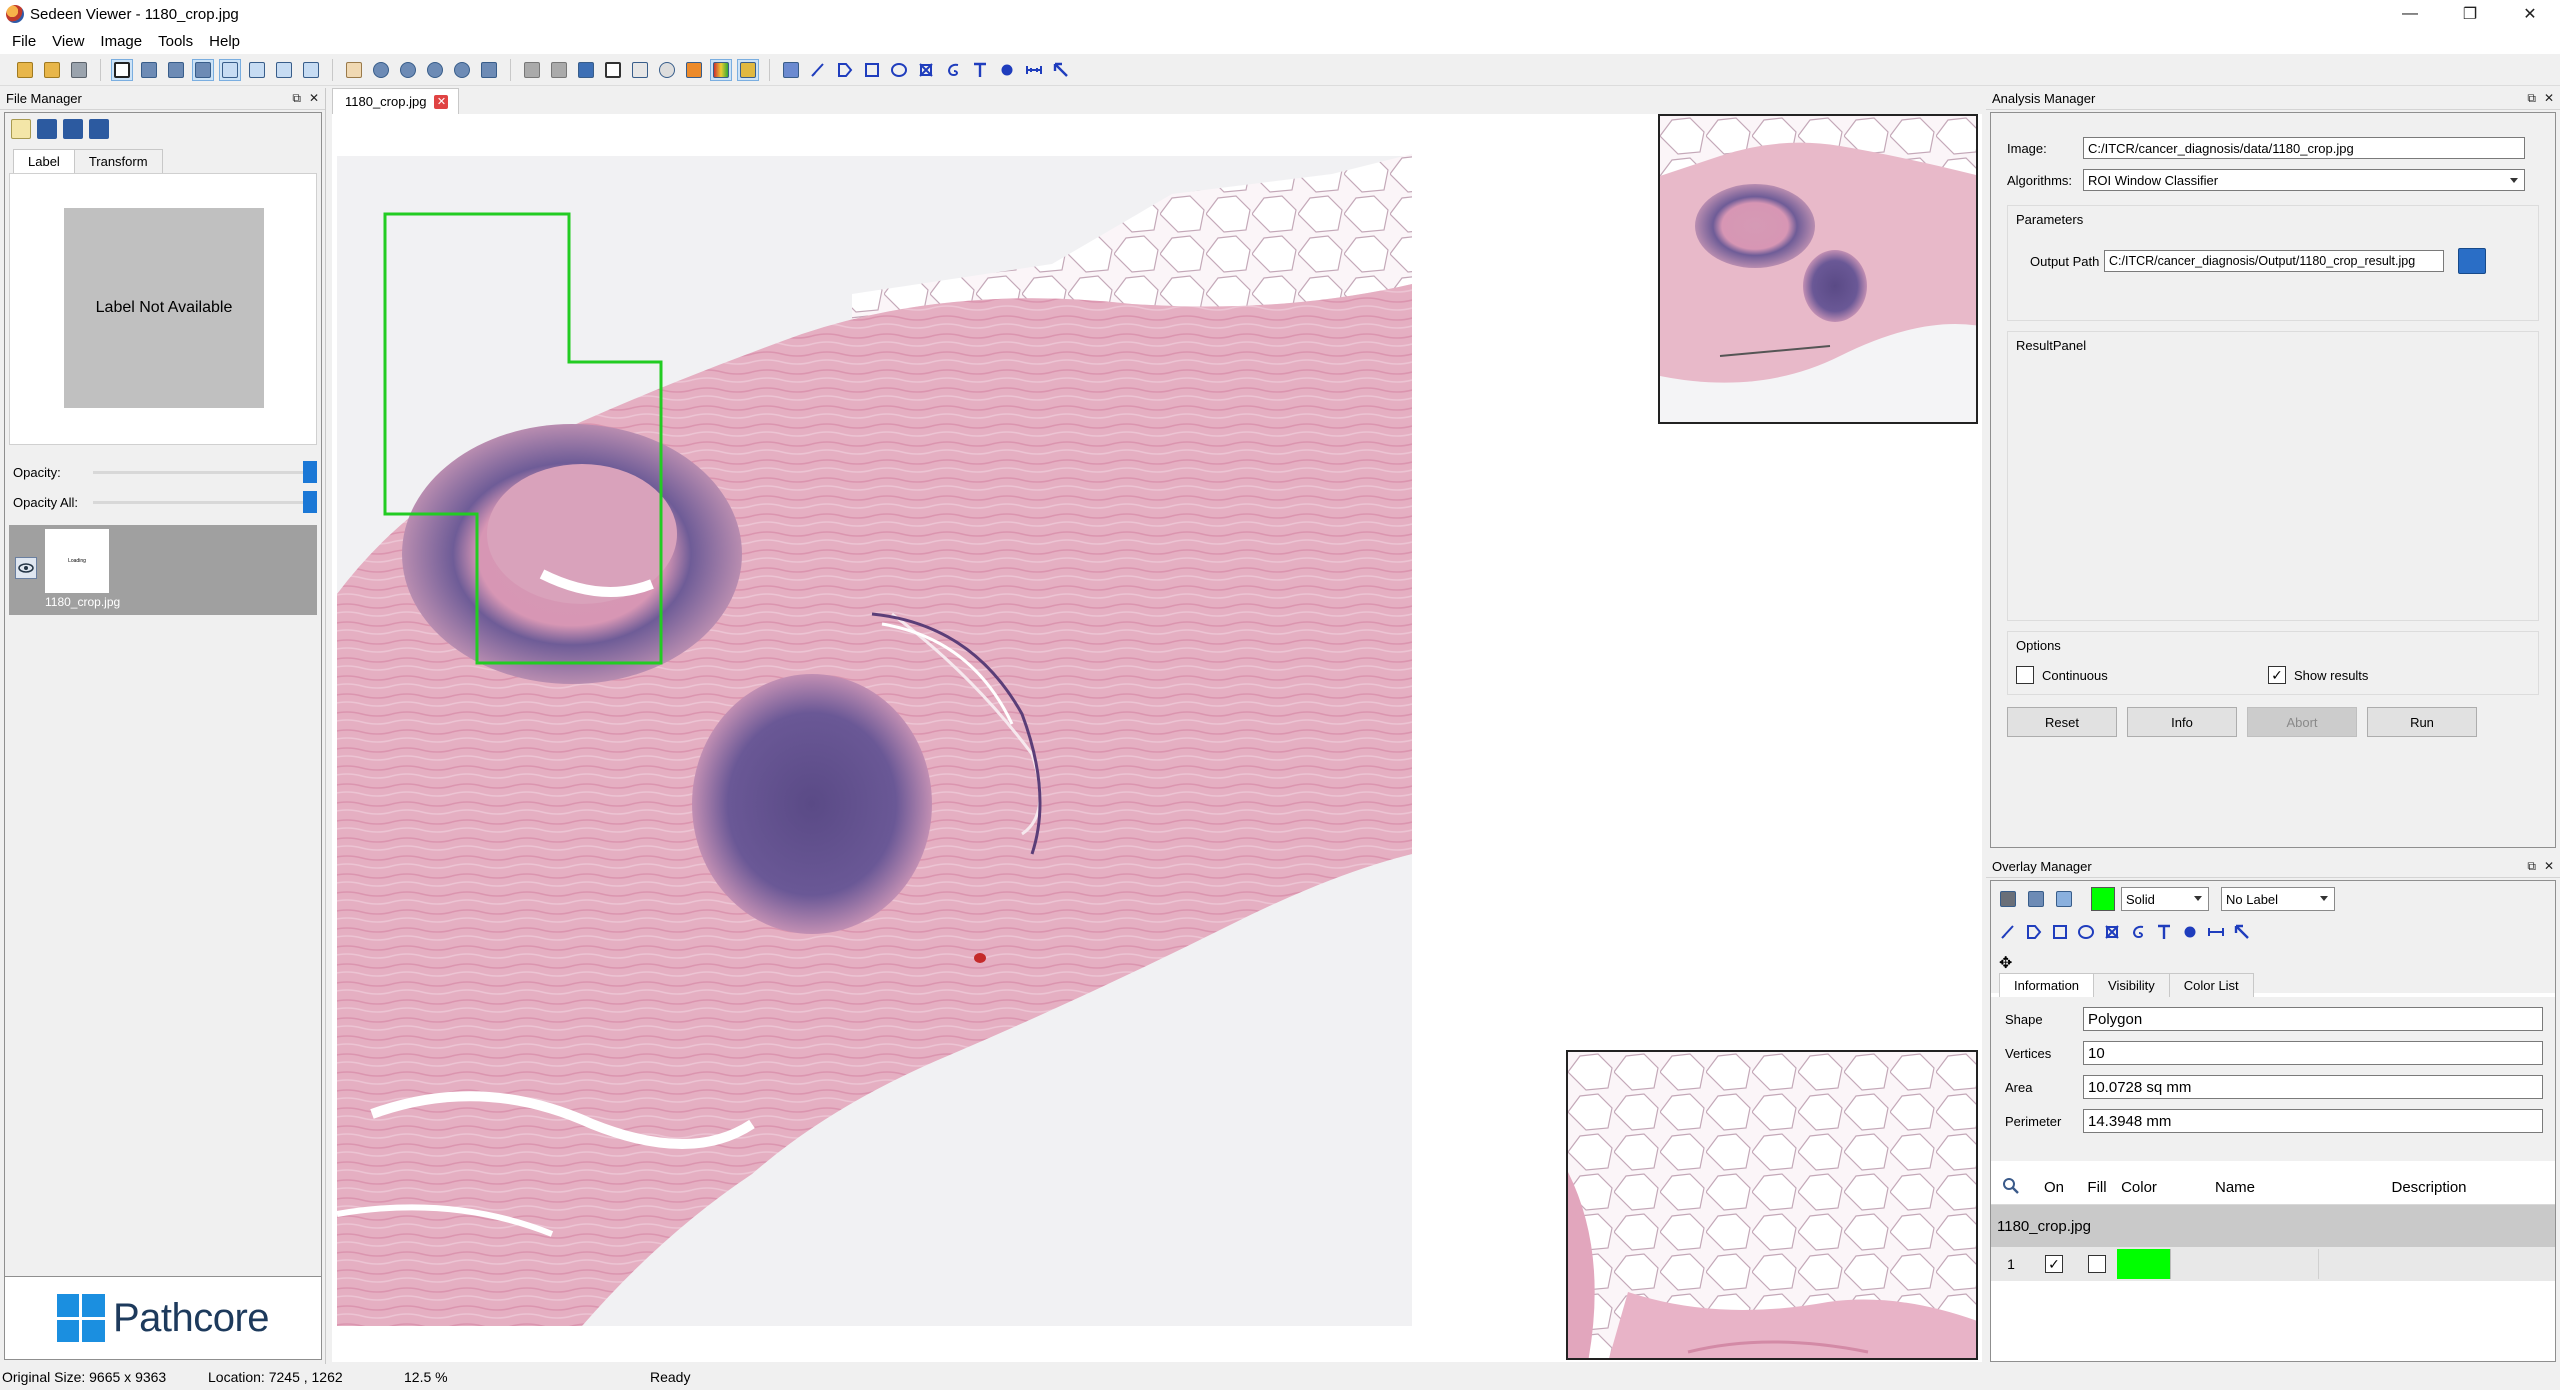 The width and height of the screenshot is (2560, 1390). I want to click on overlay-list-icon, so click(2064, 899).